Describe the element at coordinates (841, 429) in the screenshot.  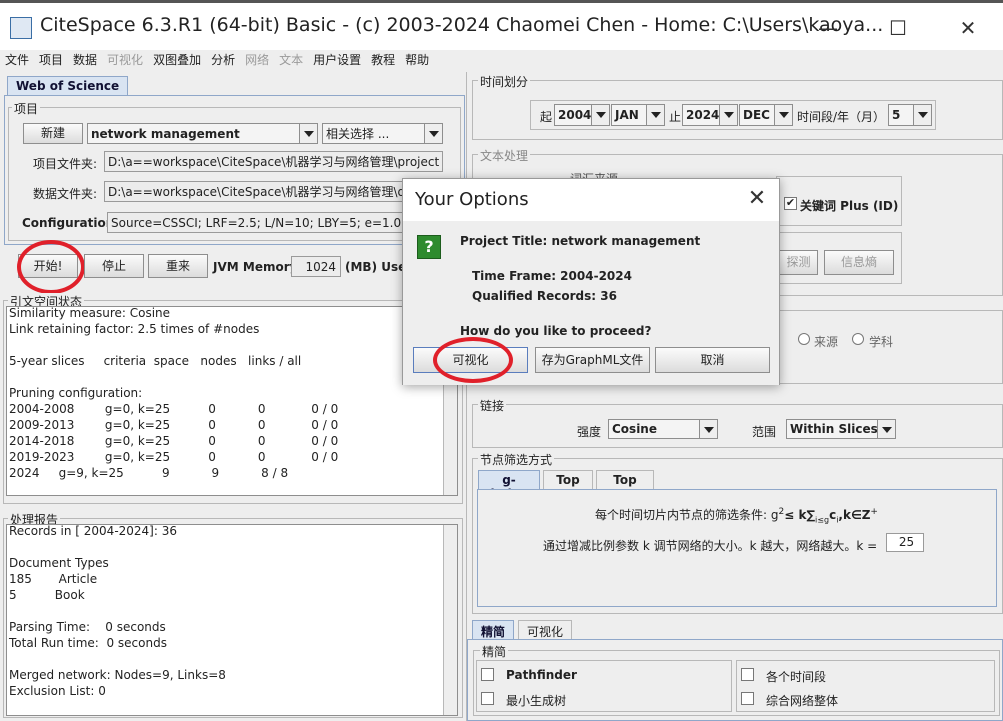
I see `scope-select: Within Slices` at that location.